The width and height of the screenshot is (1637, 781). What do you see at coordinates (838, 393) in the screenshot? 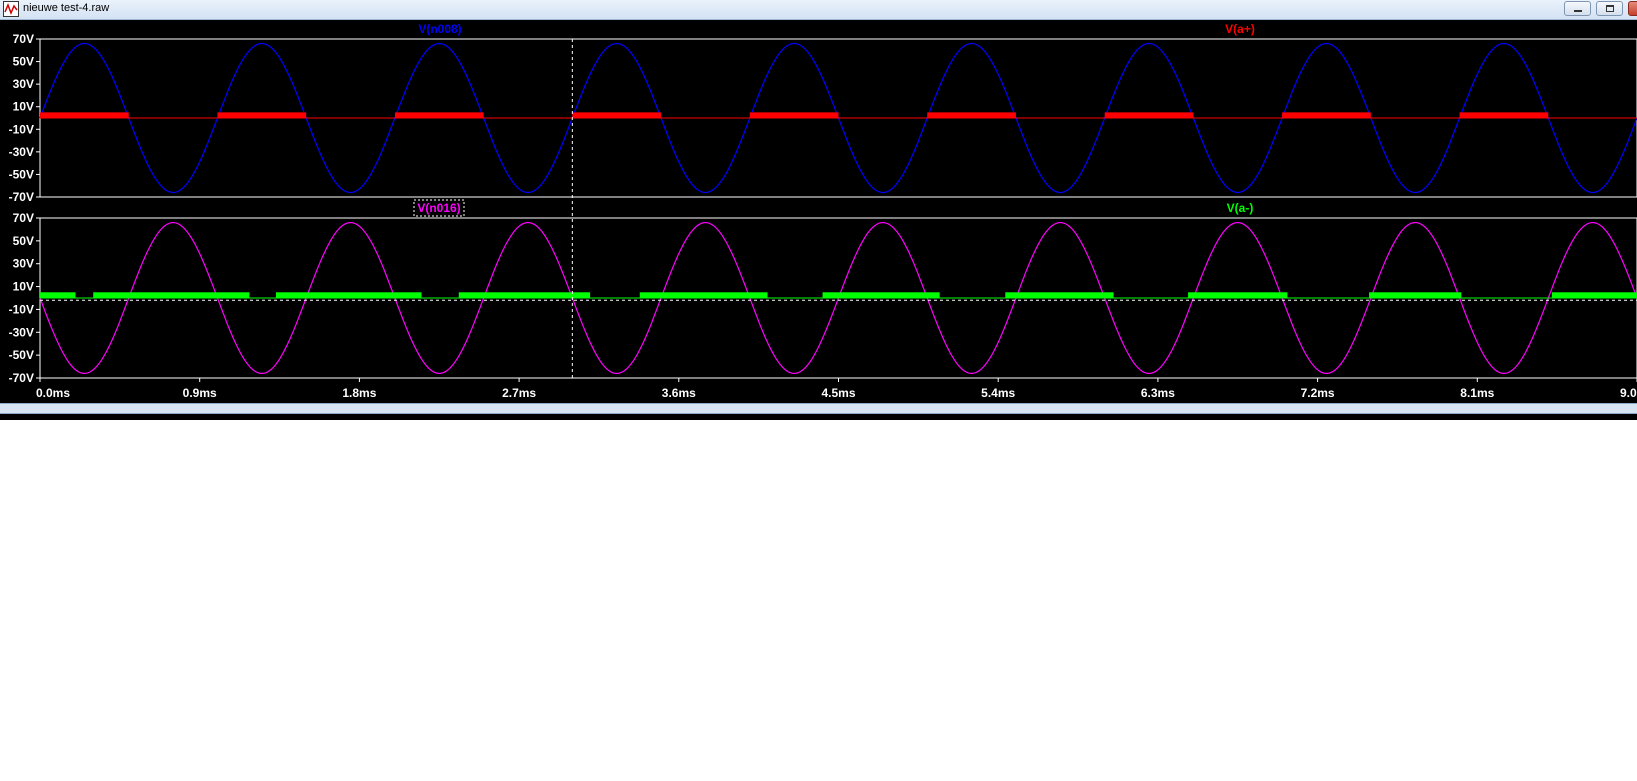
I see `x-tick-label: 4.5ms` at bounding box center [838, 393].